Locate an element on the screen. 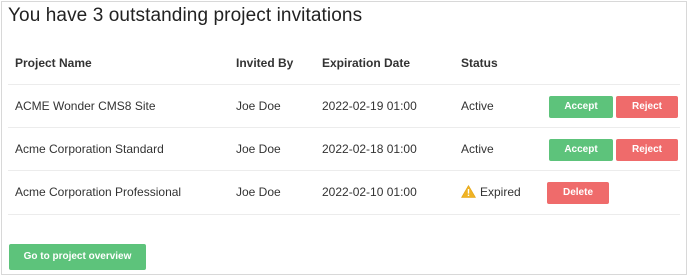  expiration-date: 2022-02-19 01:00 is located at coordinates (369, 106).